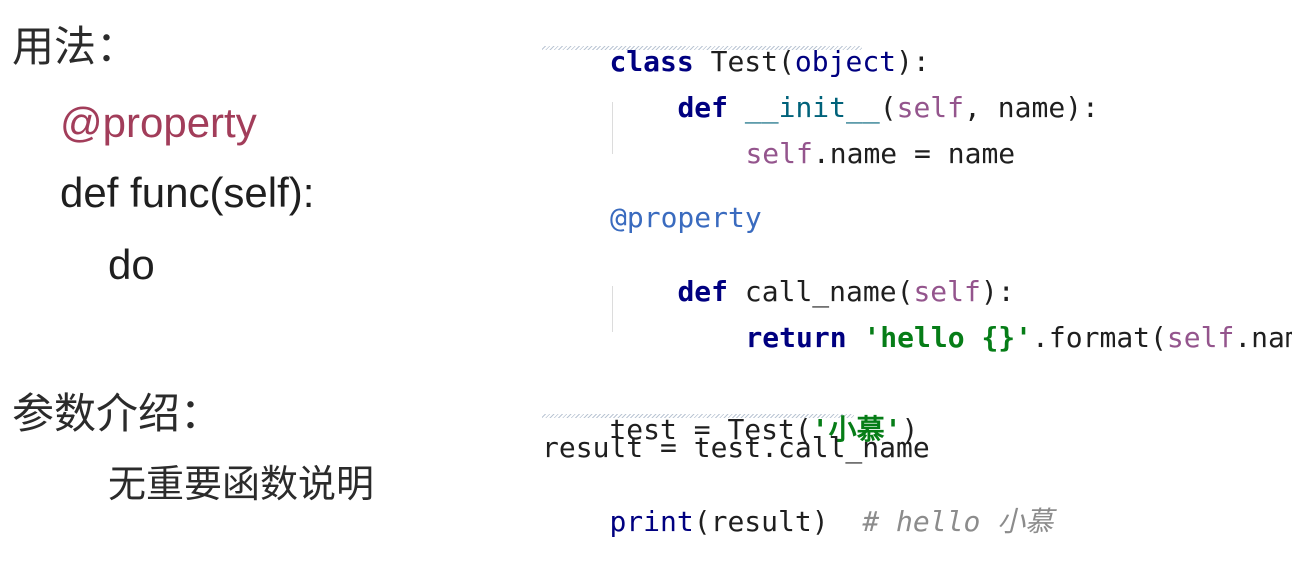  What do you see at coordinates (958, 521) in the screenshot?
I see `code-comment: # hello 小慕` at bounding box center [958, 521].